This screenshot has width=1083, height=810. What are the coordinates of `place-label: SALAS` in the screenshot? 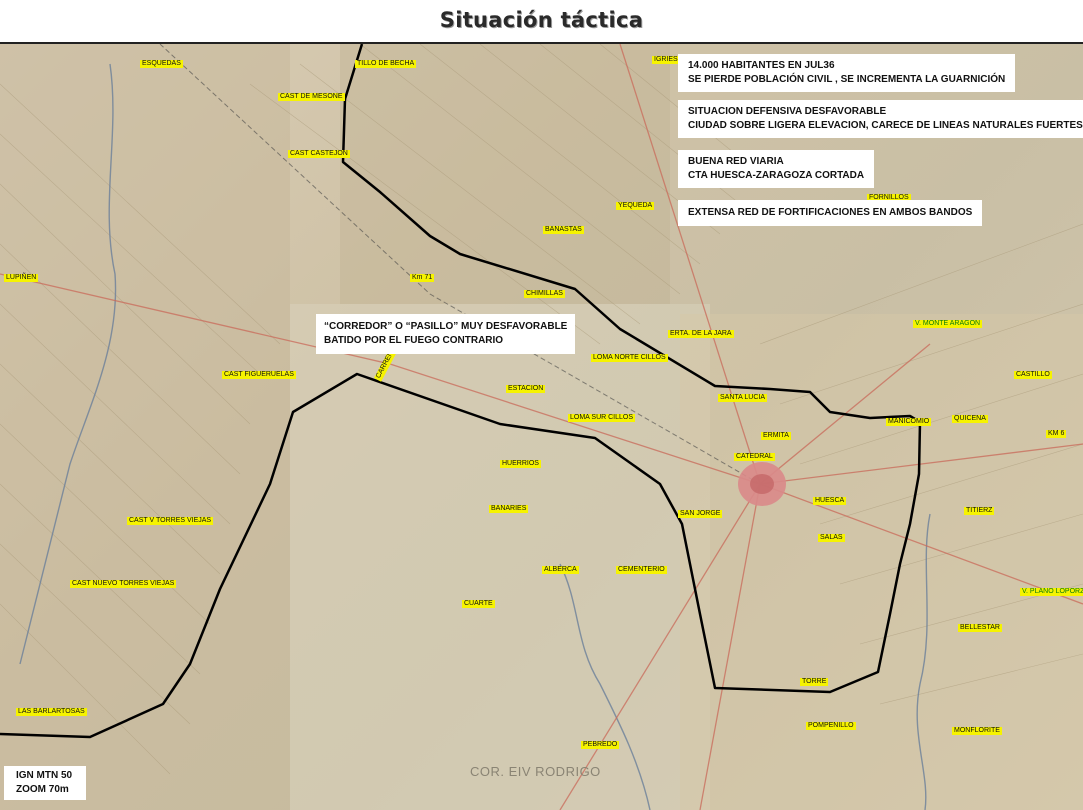 It's located at (831, 538).